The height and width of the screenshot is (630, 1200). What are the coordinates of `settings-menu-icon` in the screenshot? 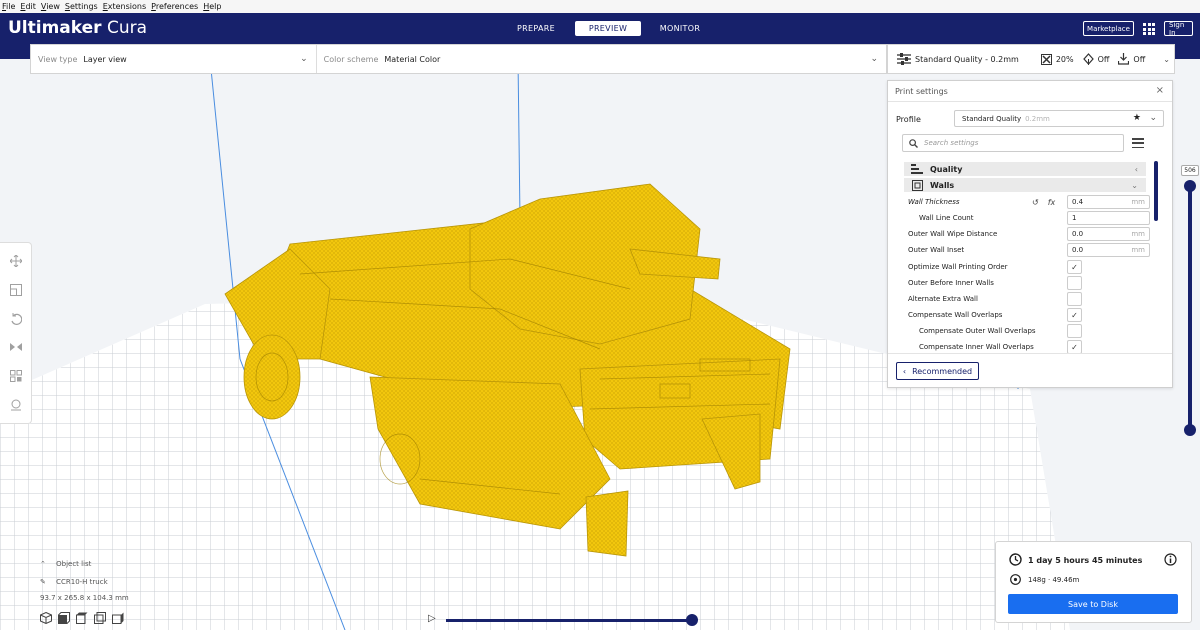 It's located at (1138, 143).